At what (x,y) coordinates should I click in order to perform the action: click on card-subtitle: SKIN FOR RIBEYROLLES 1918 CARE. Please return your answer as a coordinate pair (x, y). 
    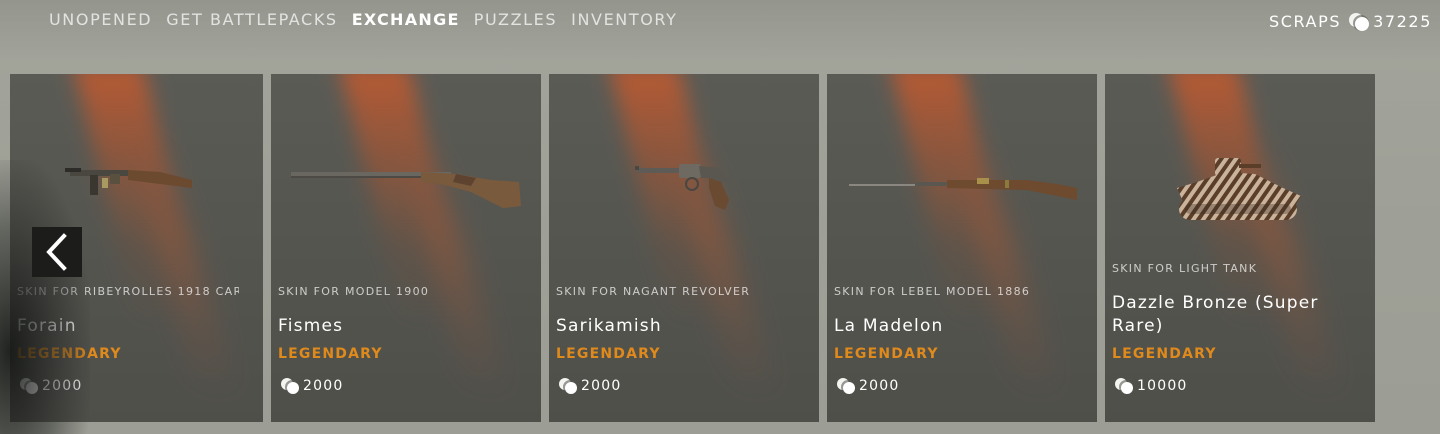
    Looking at the image, I should click on (128, 291).